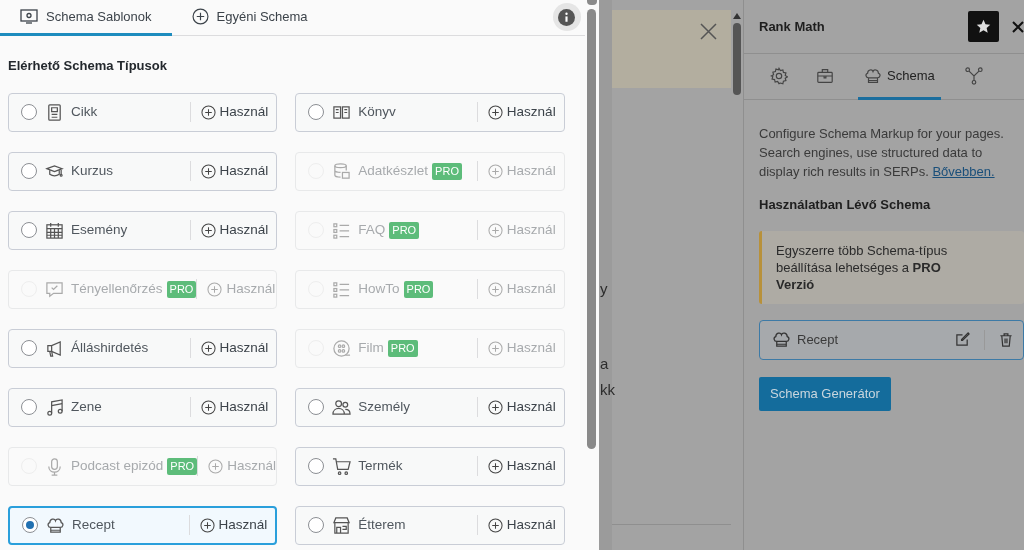 This screenshot has width=1024, height=550. Describe the element at coordinates (962, 339) in the screenshot. I see `edit-icon` at that location.